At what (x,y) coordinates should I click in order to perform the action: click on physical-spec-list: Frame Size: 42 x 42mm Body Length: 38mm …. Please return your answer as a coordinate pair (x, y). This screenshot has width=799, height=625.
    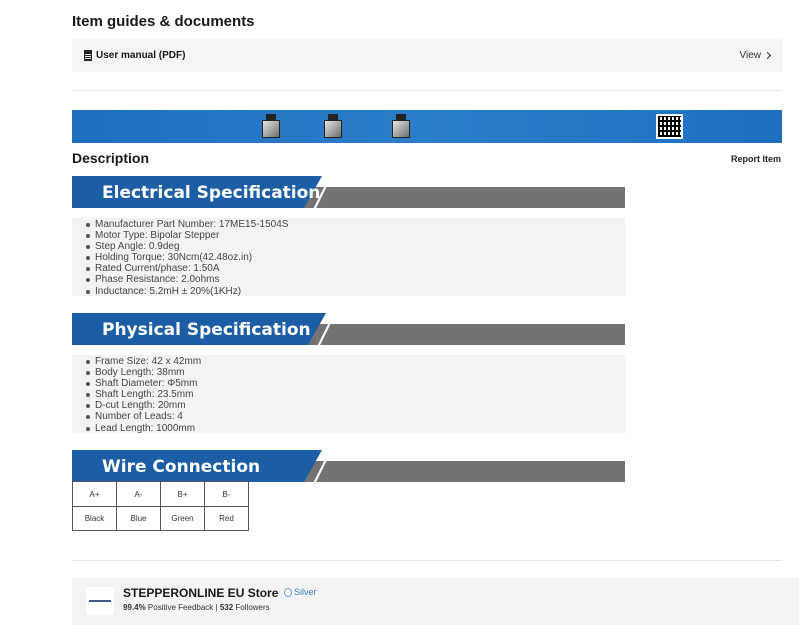
    Looking at the image, I should click on (348, 394).